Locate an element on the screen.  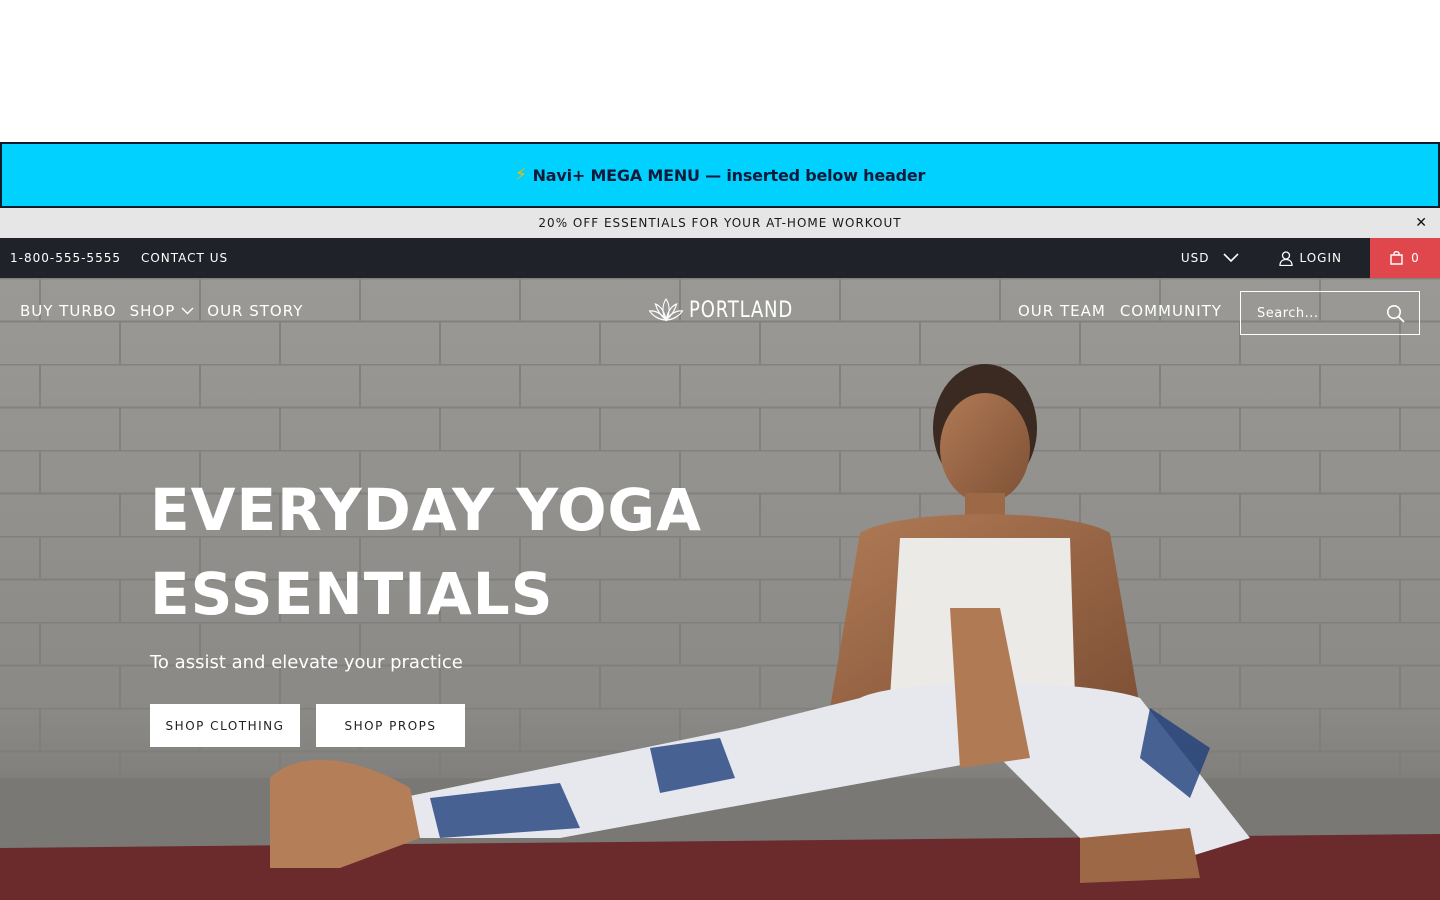
phone-link: 1-800-555-5555 is located at coordinates (65, 258).